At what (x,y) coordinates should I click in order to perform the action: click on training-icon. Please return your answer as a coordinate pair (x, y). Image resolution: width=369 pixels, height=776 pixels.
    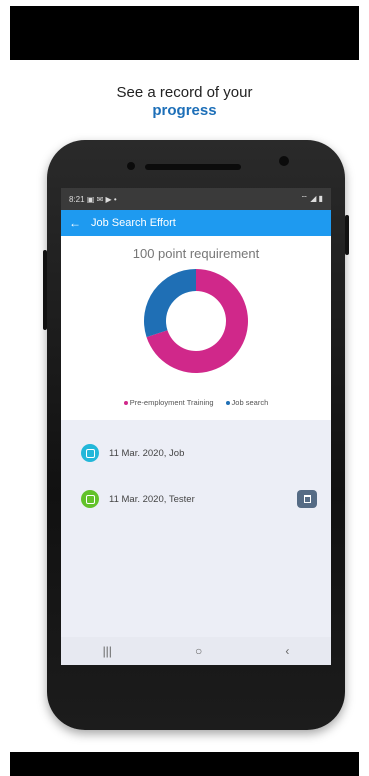
    Looking at the image, I should click on (90, 499).